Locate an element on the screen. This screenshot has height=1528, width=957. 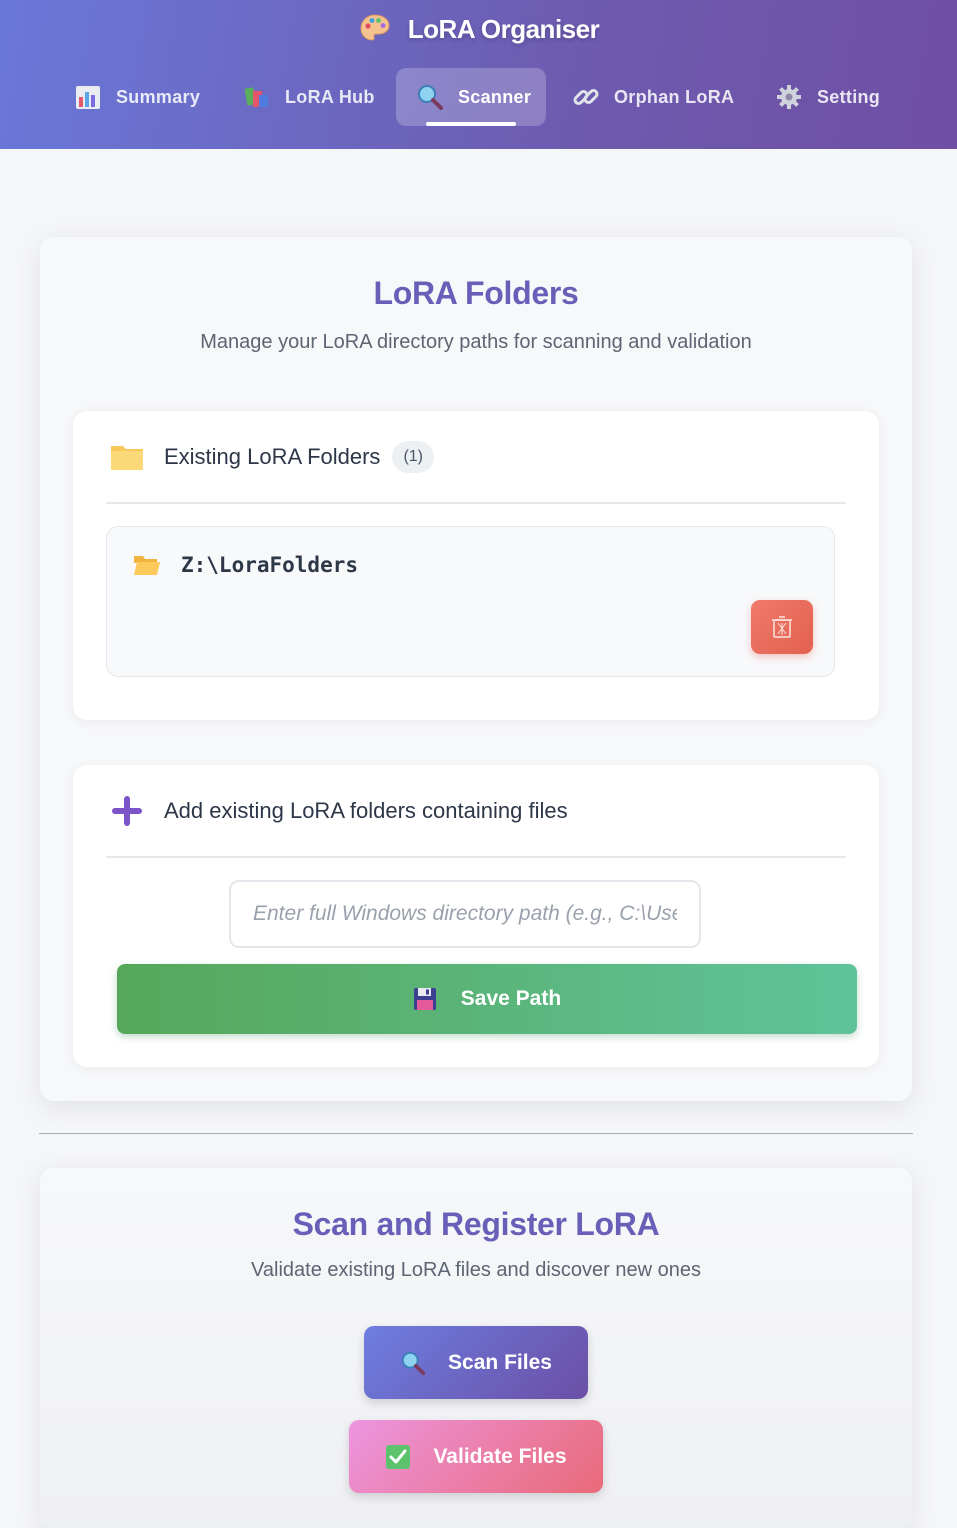
existing-folders-heading: Existing LoRA Folders is located at coordinates (272, 456).